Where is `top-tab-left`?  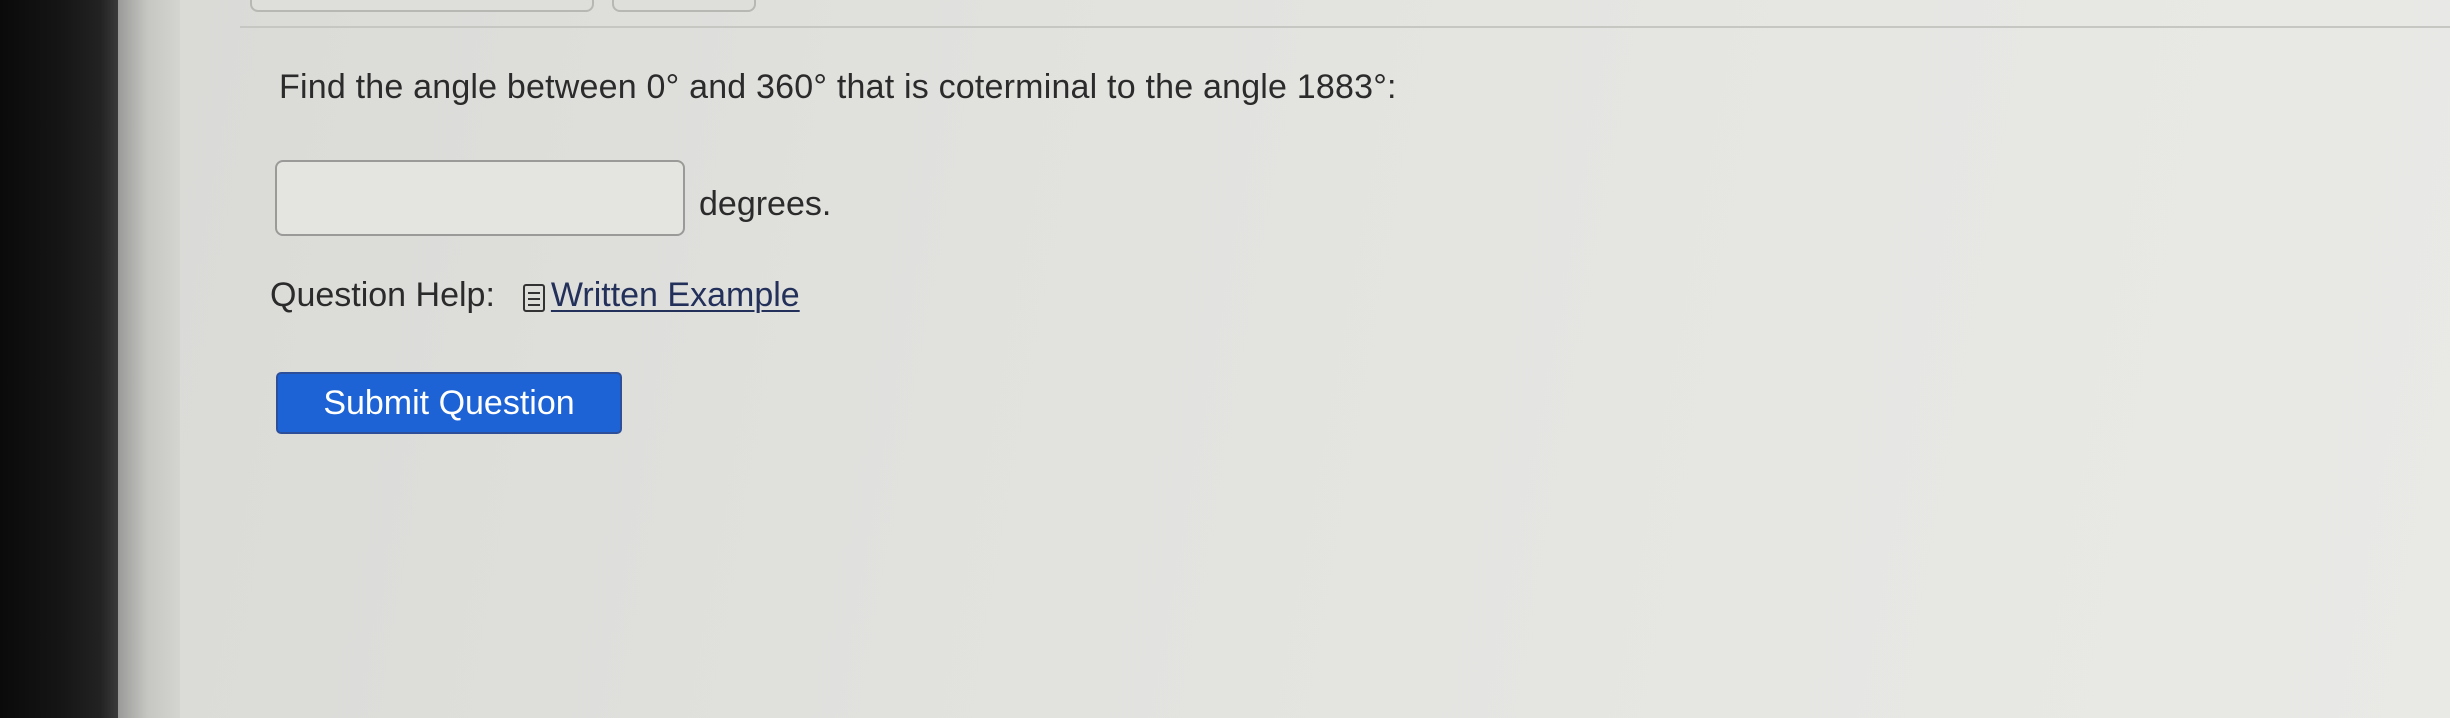 top-tab-left is located at coordinates (422, 6).